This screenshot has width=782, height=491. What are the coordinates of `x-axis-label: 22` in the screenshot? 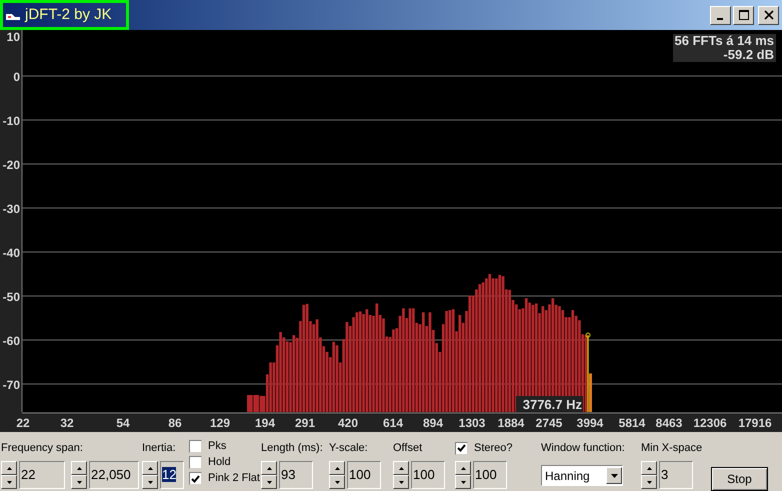 It's located at (23, 423).